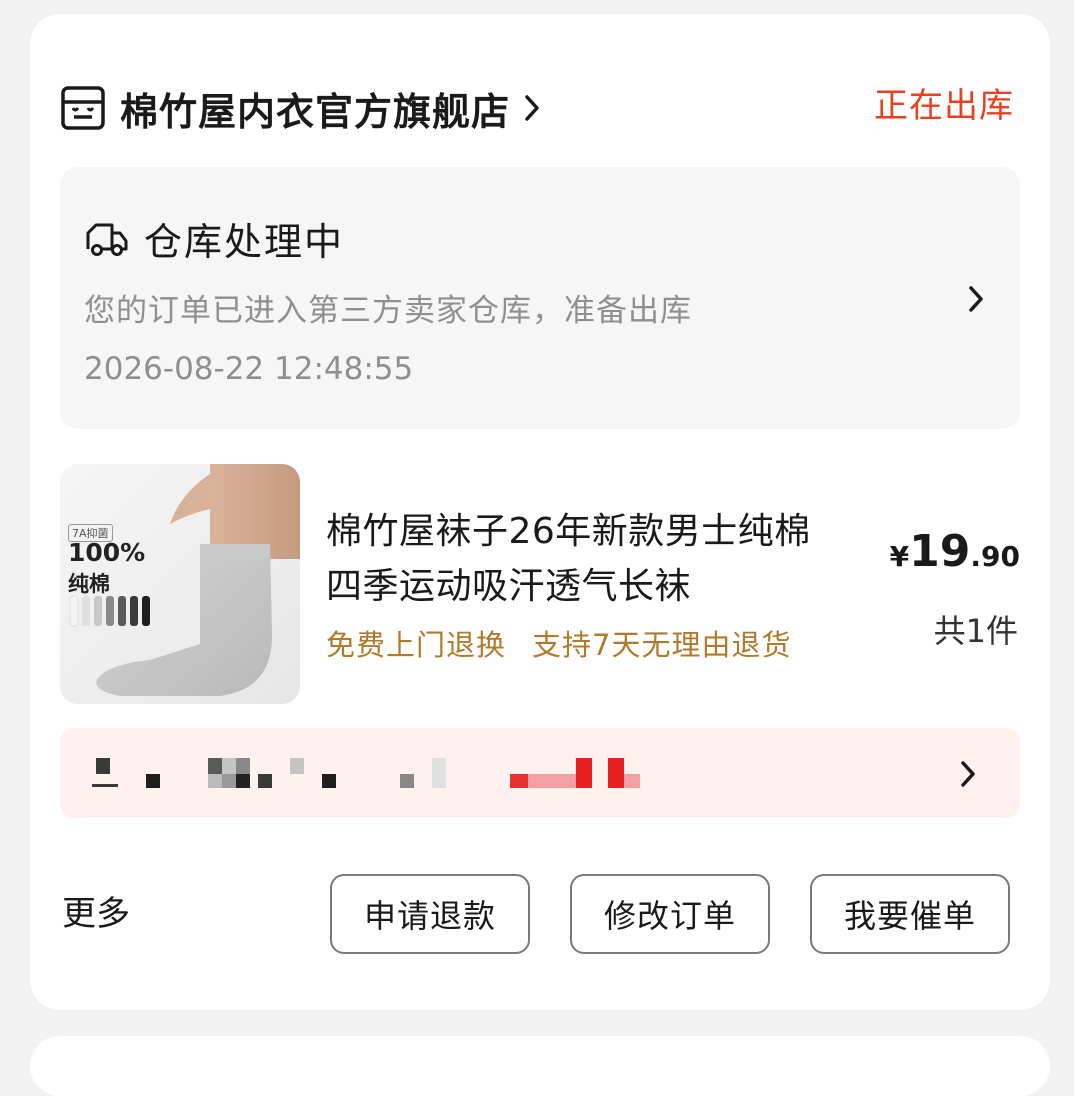 This screenshot has width=1074, height=1096. Describe the element at coordinates (107, 239) in the screenshot. I see `truck-icon` at that location.